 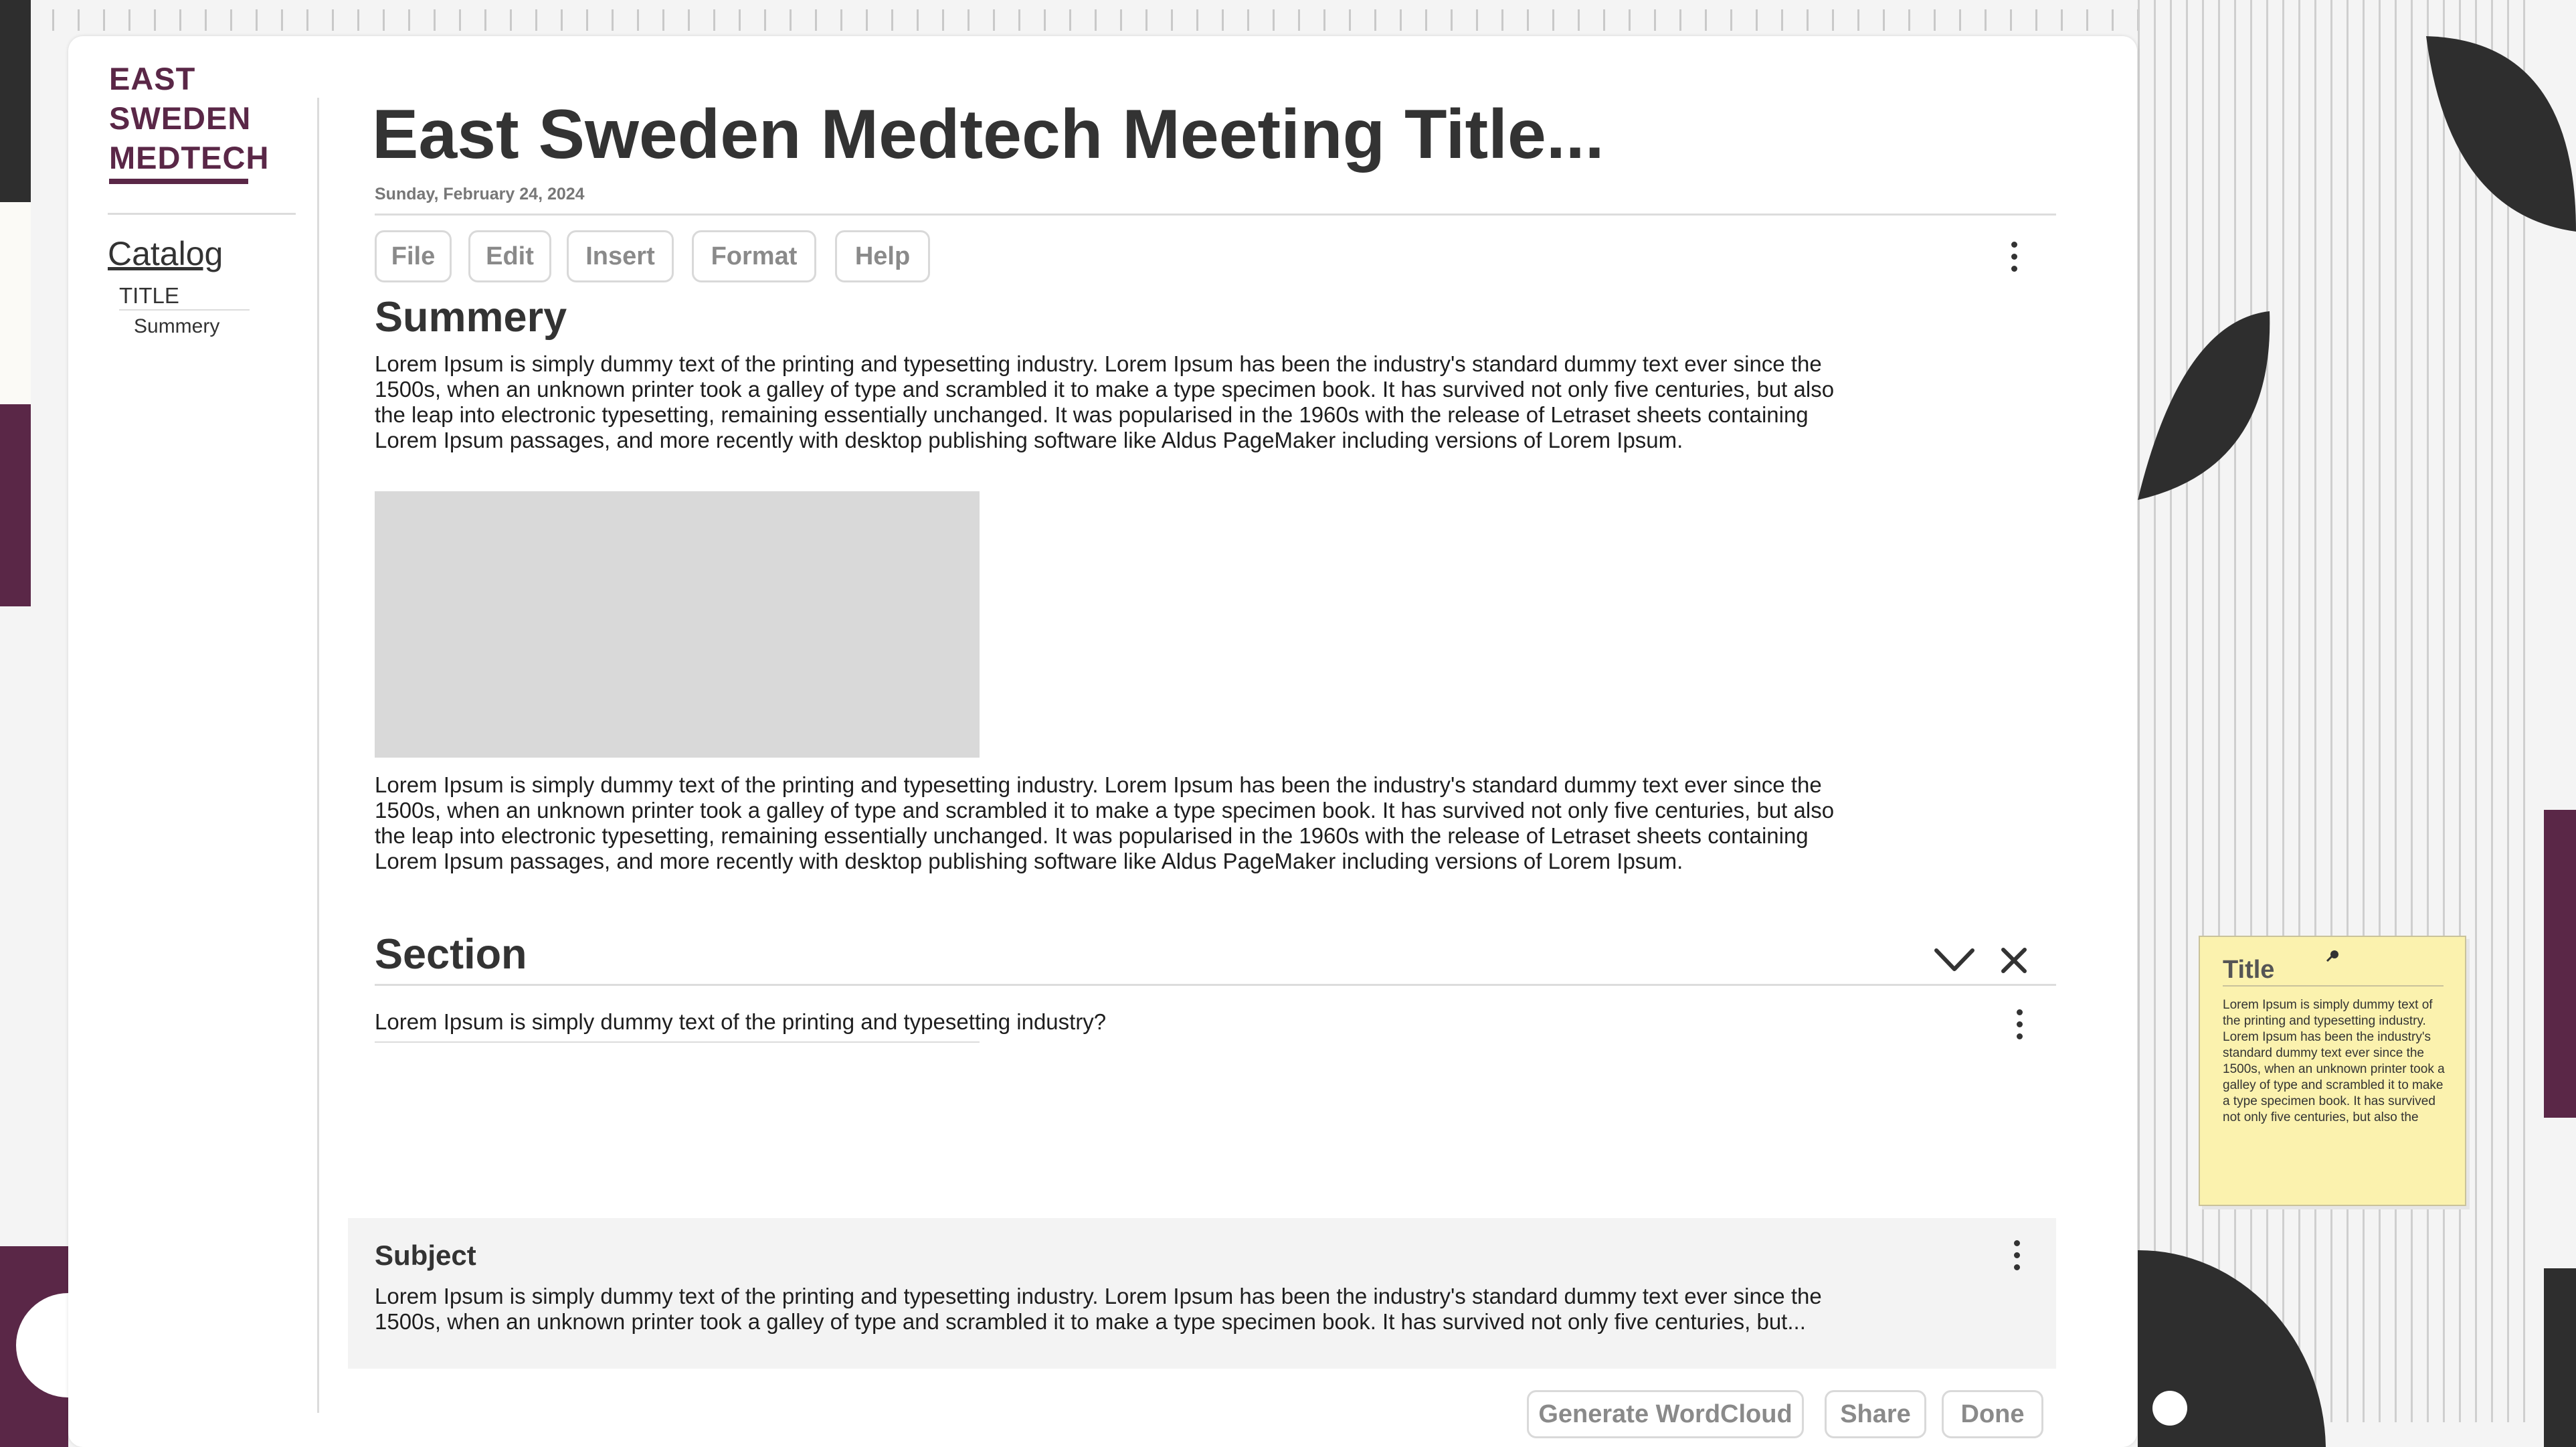 What do you see at coordinates (2249, 970) in the screenshot?
I see `sticky-note-title: Title` at bounding box center [2249, 970].